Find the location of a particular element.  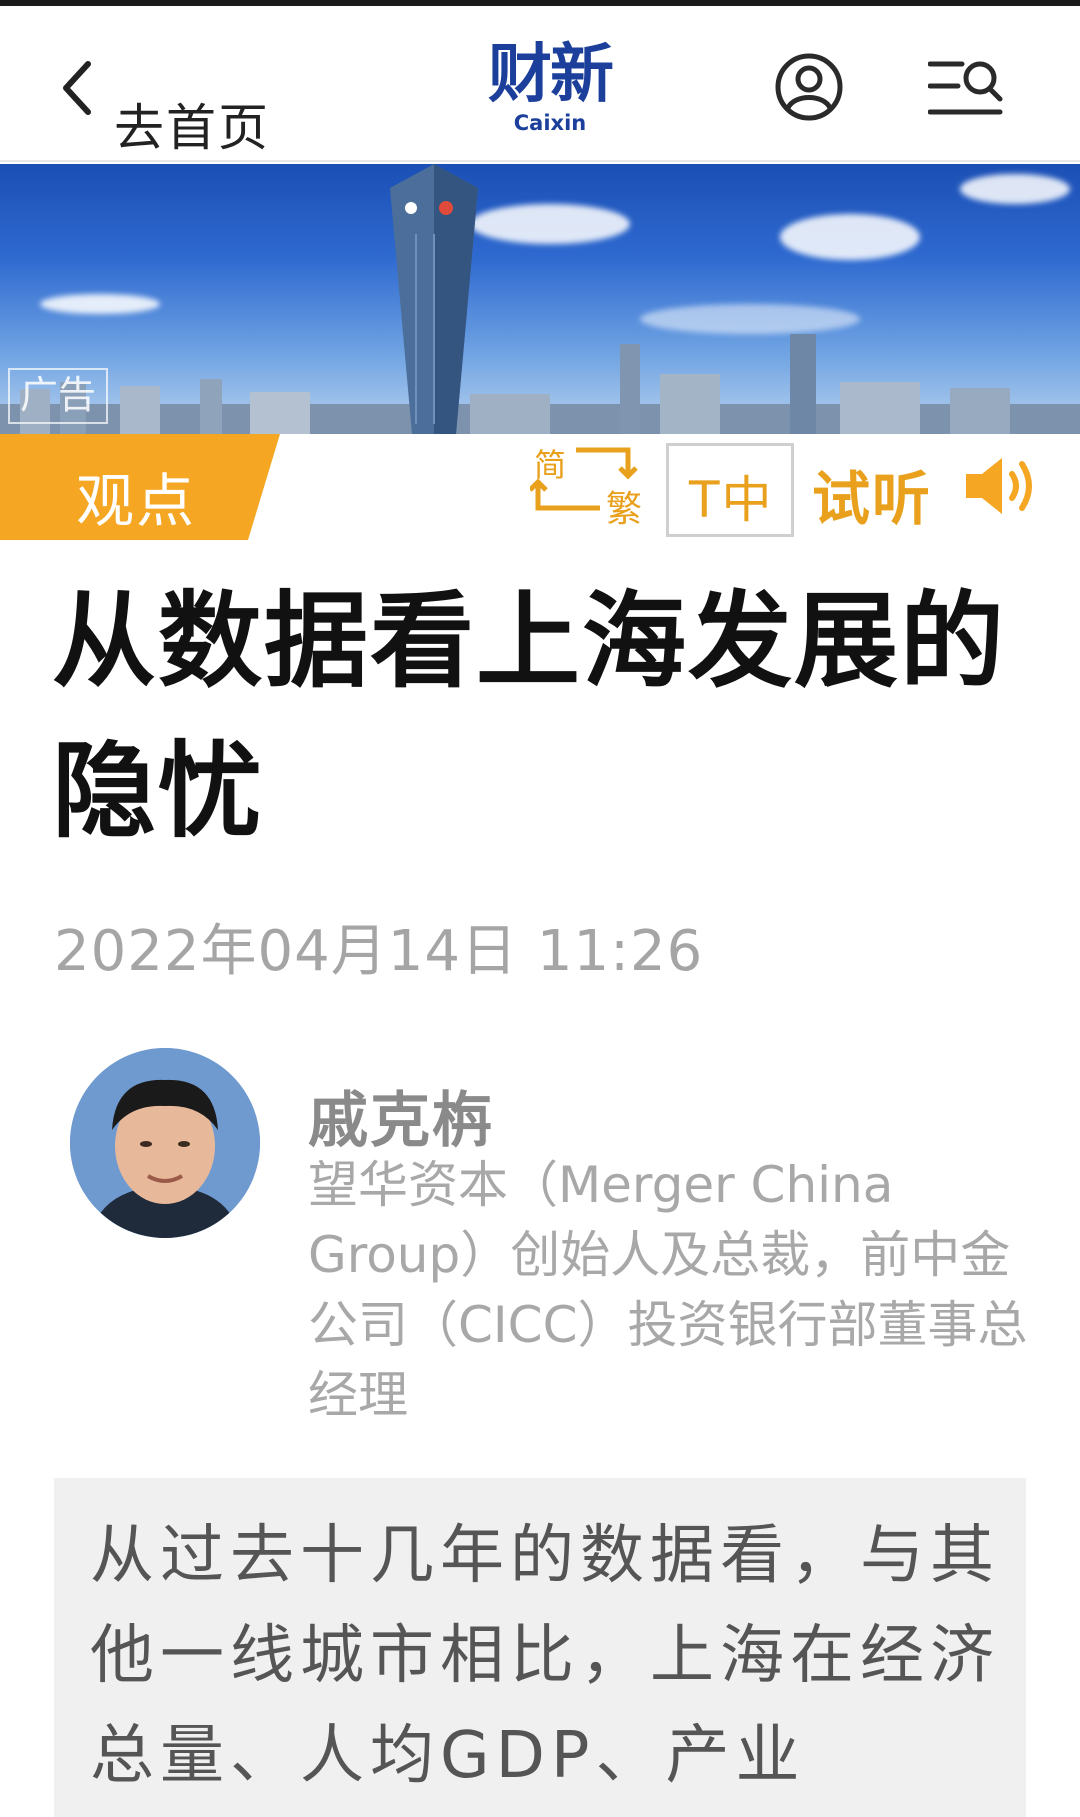

listen-label: 试听 is located at coordinates (872, 499).